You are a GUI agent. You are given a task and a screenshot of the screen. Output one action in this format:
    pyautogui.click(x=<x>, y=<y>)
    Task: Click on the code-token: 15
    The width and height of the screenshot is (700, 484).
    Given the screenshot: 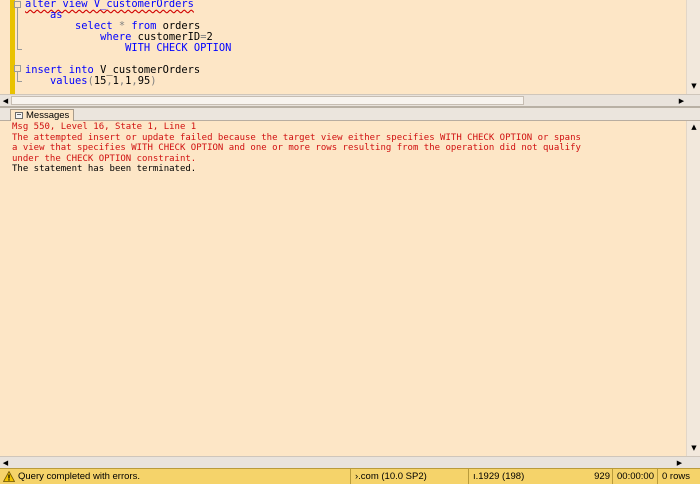 What is the action you would take?
    pyautogui.click(x=100, y=81)
    